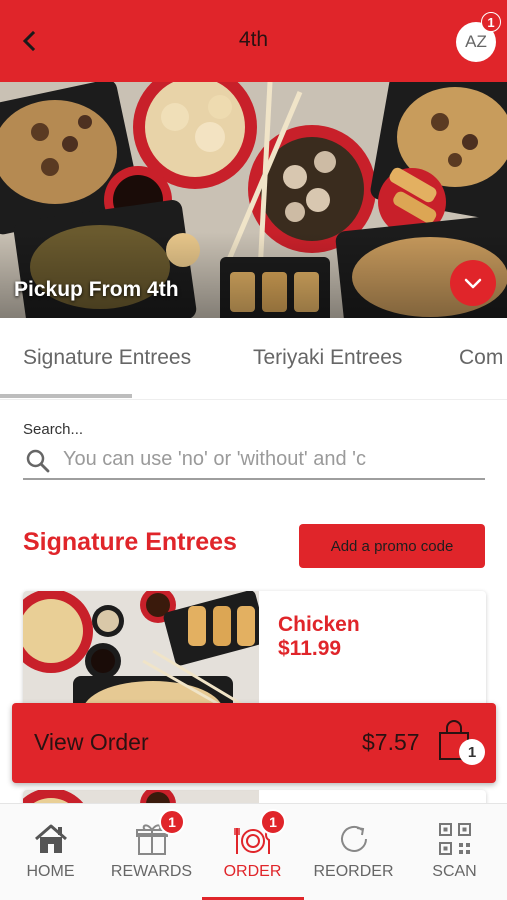 This screenshot has height=900, width=507. I want to click on rewards-badge: 1, so click(172, 822).